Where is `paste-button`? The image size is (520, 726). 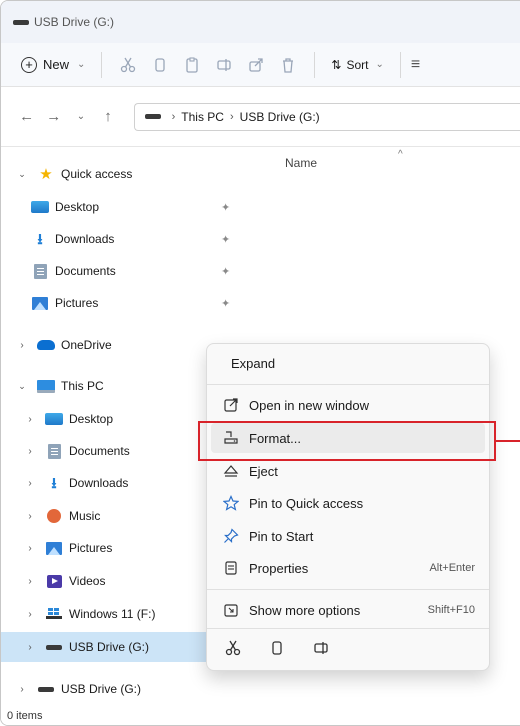
paste-button is located at coordinates (192, 65).